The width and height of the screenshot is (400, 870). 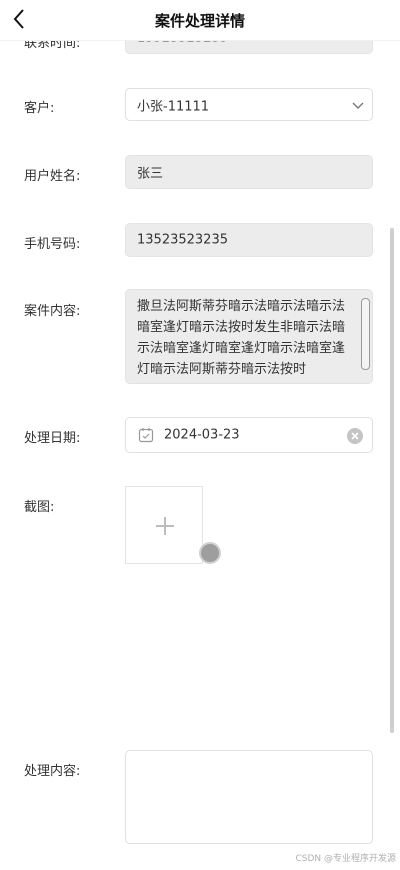 What do you see at coordinates (150, 174) in the screenshot?
I see `username-value: 张三` at bounding box center [150, 174].